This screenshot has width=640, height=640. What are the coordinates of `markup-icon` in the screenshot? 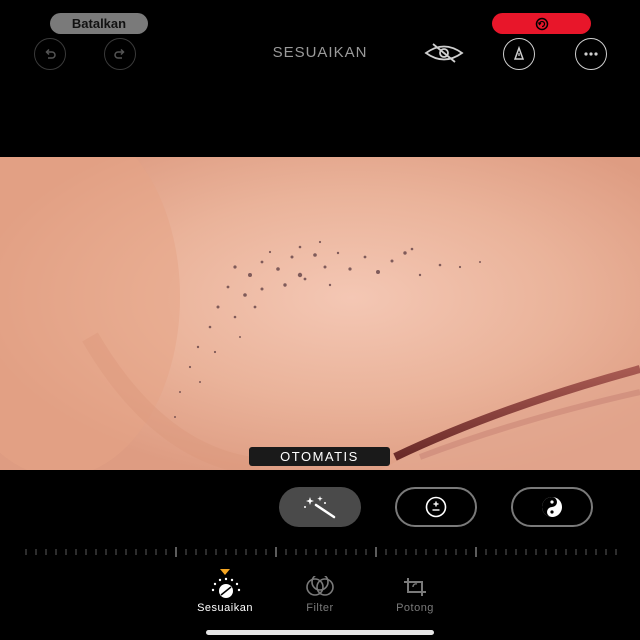 It's located at (519, 53).